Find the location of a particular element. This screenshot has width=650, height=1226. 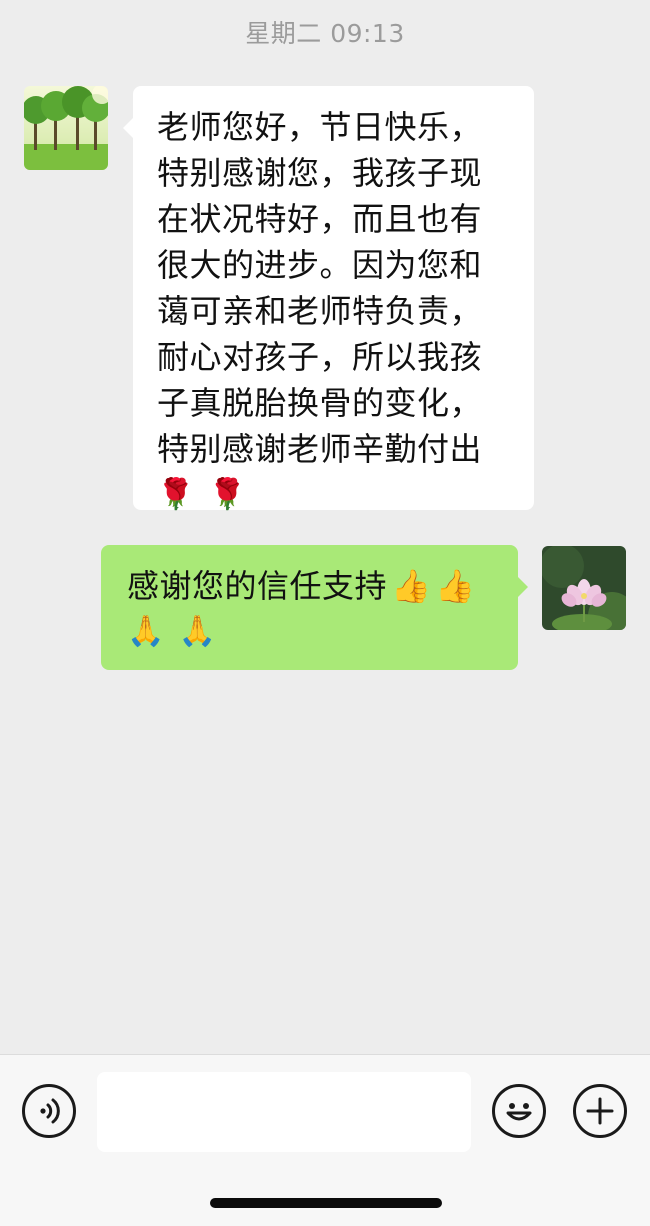

message-line: 老师您好，节日快乐， is located at coordinates (320, 127).